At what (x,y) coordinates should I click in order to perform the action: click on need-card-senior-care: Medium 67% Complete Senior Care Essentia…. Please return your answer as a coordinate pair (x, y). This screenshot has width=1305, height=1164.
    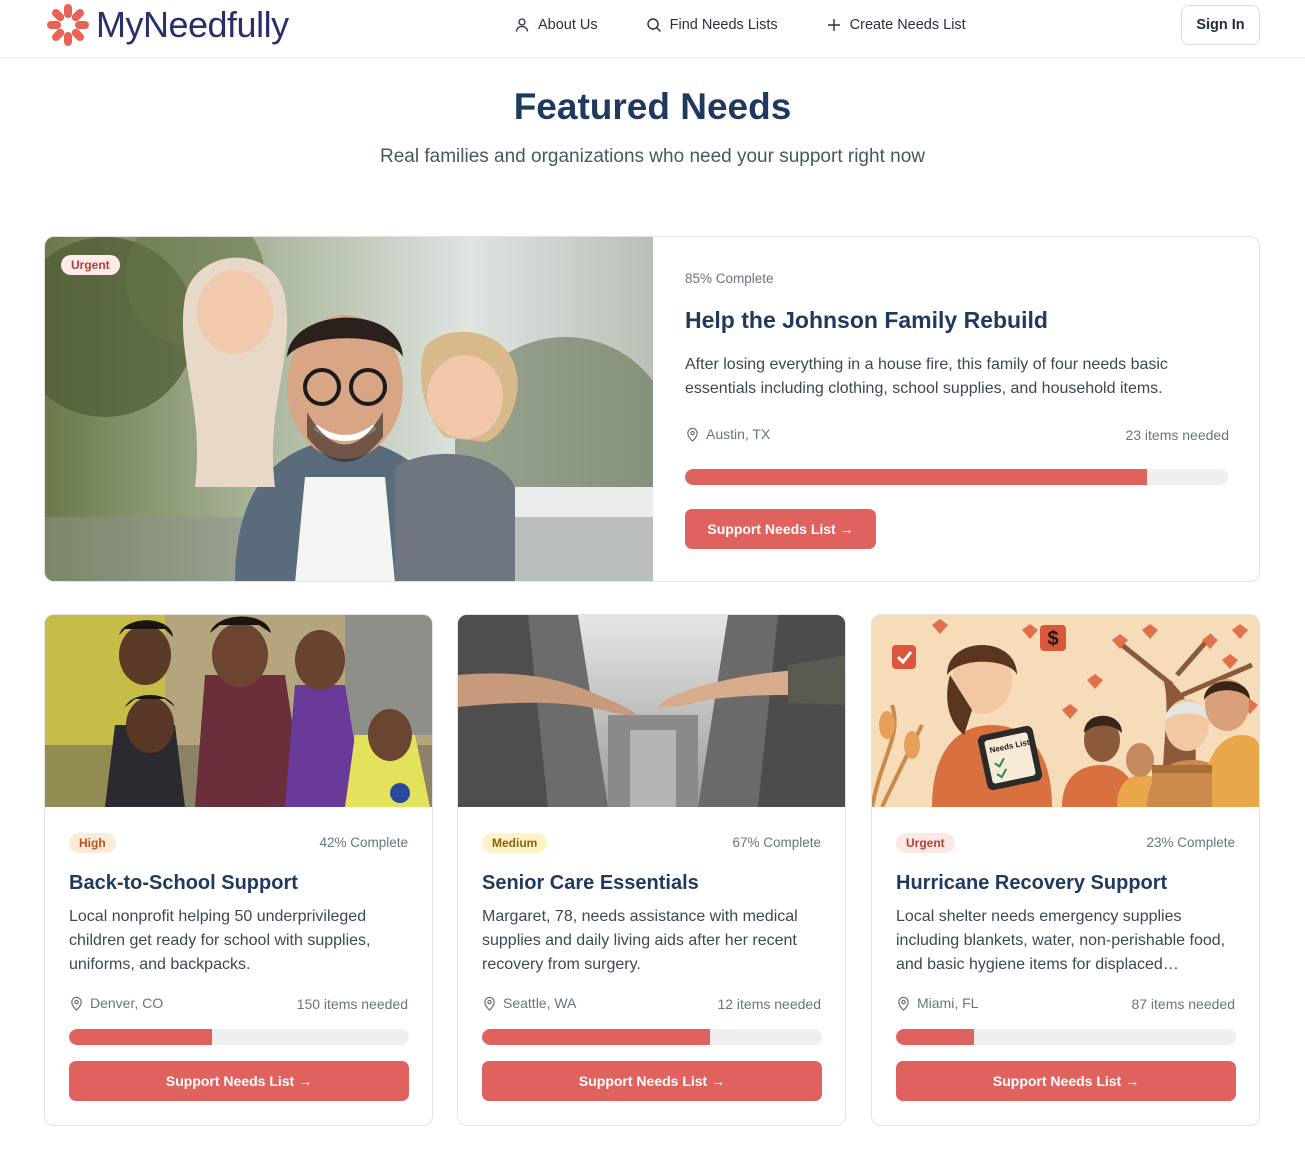
    Looking at the image, I should click on (651, 870).